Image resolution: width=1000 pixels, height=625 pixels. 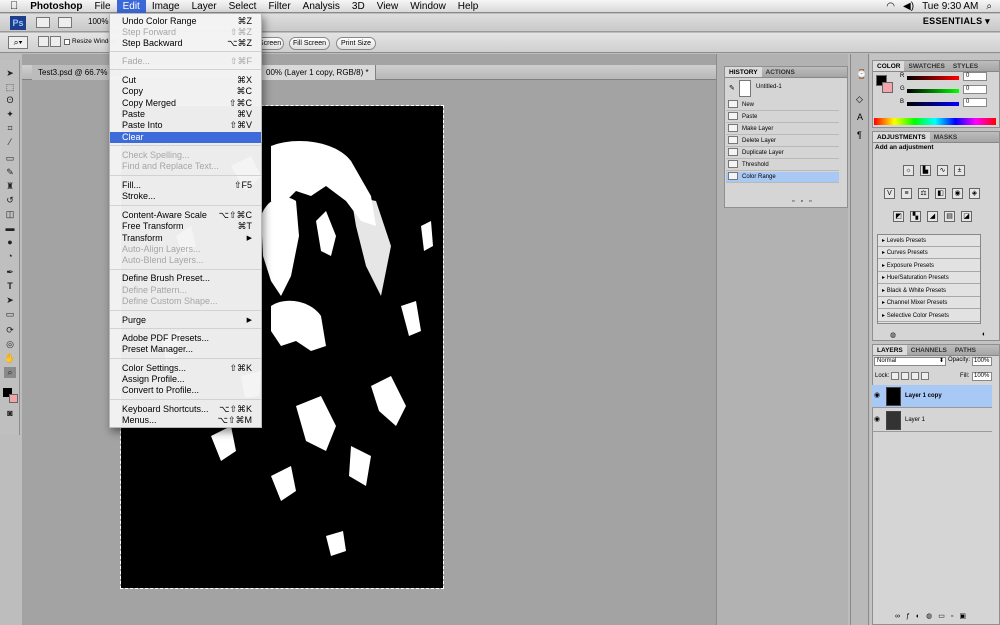 What do you see at coordinates (859, 135) in the screenshot?
I see `paragraph-panel-icon: ¶` at bounding box center [859, 135].